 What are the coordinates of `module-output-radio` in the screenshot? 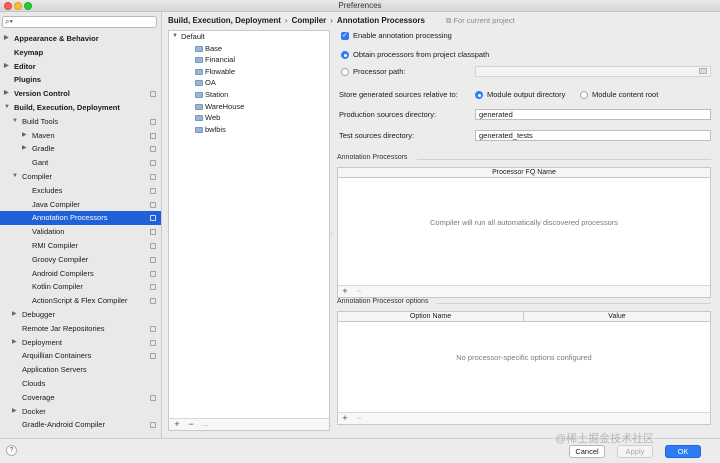 It's located at (479, 95).